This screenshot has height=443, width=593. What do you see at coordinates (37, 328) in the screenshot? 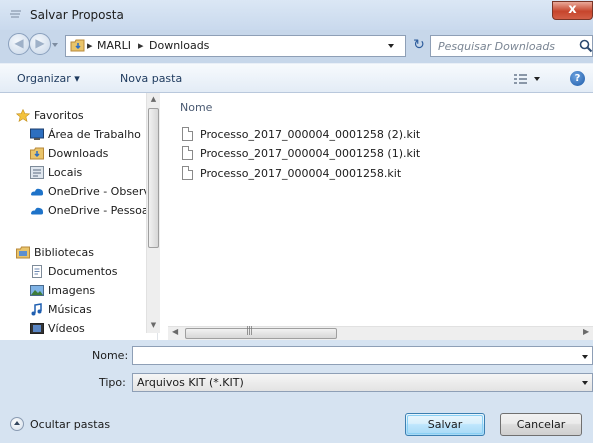
I see `videos-icon` at bounding box center [37, 328].